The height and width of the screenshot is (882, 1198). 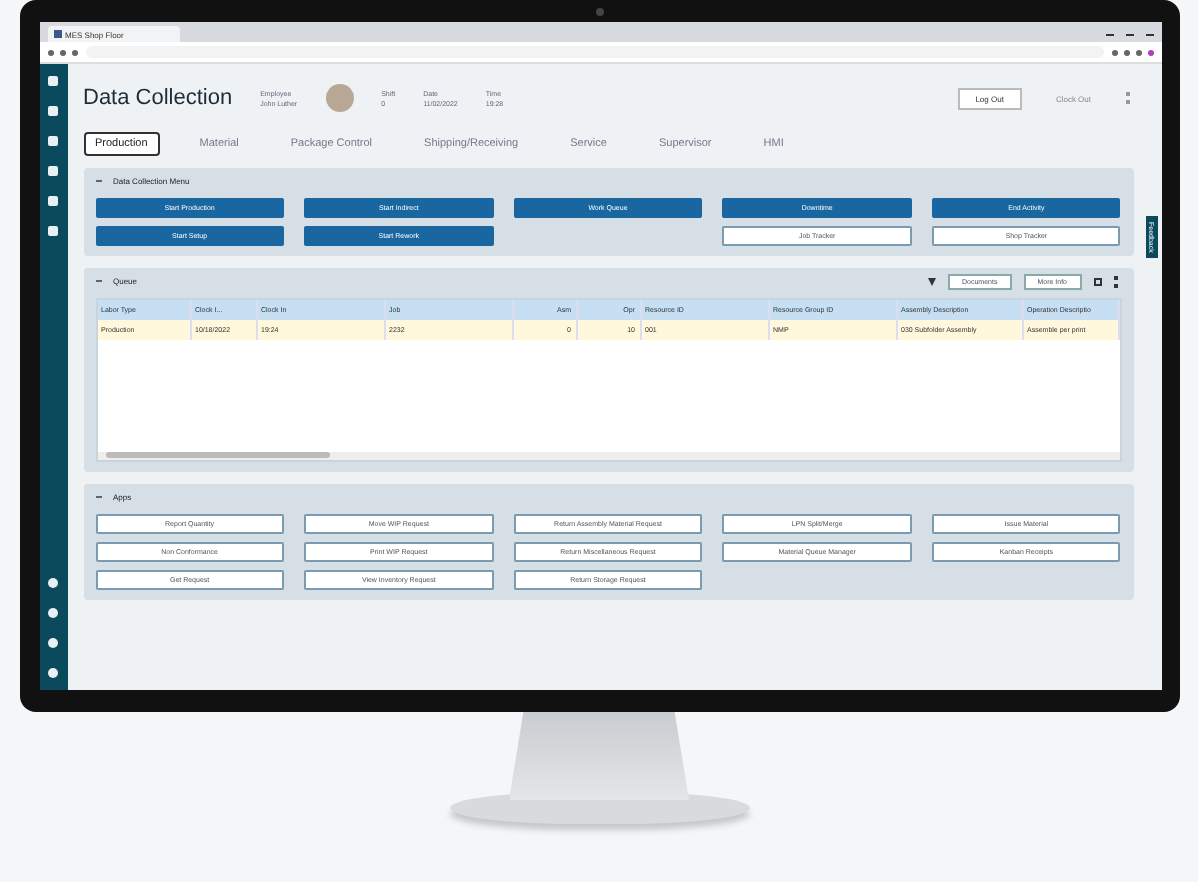 What do you see at coordinates (1117, 281) in the screenshot?
I see `more-icon` at bounding box center [1117, 281].